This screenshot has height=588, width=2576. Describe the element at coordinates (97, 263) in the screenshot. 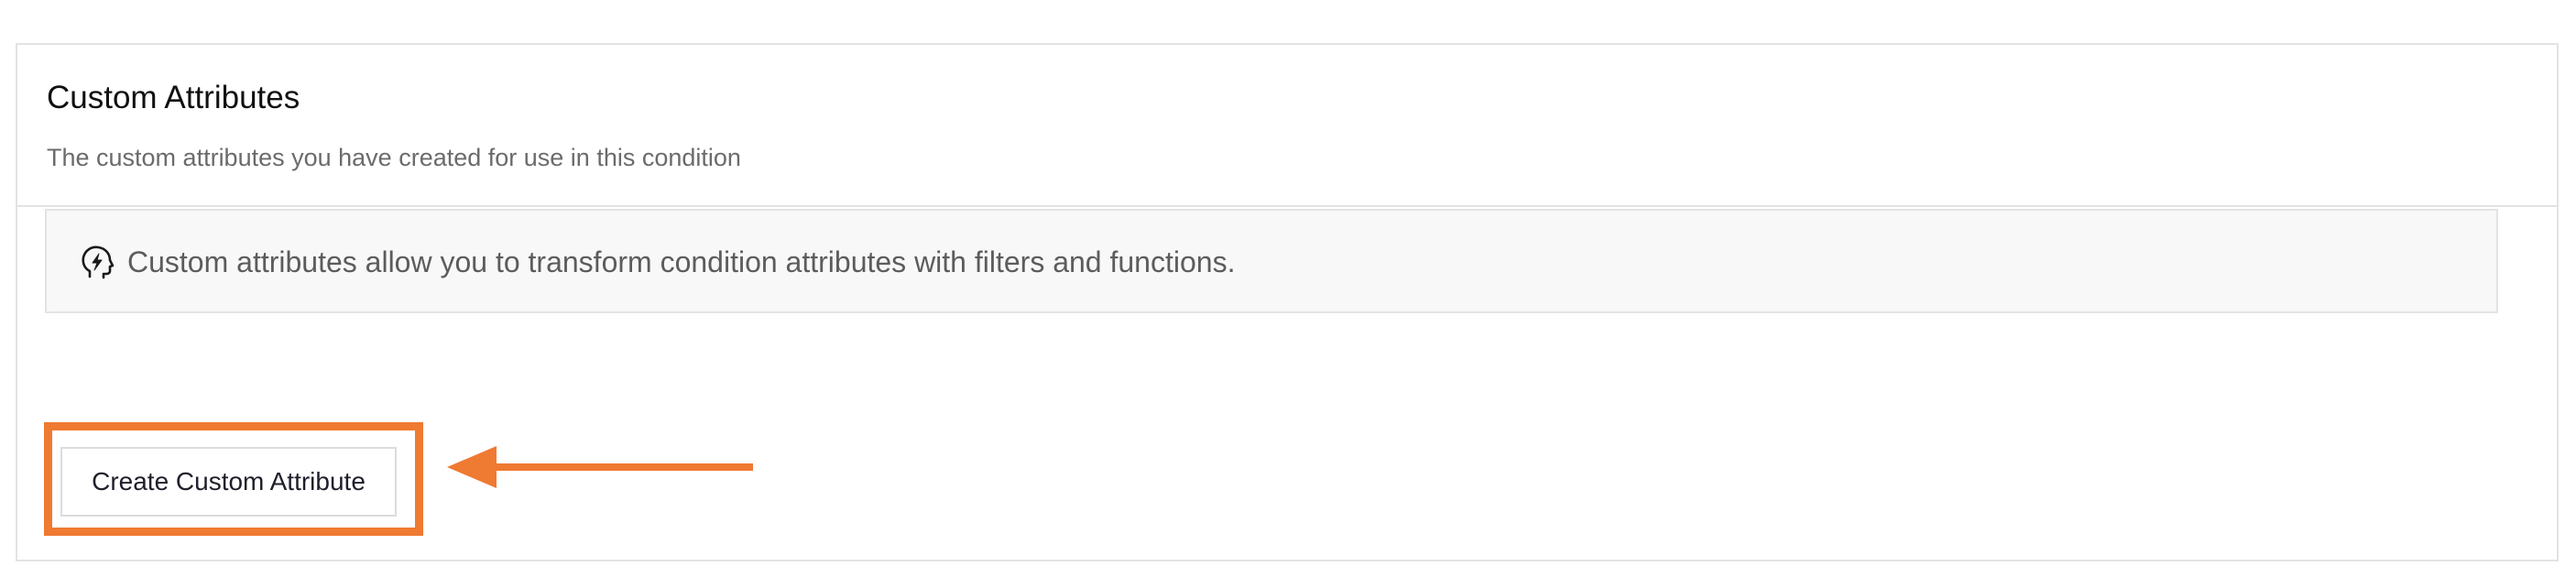

I see `head-lightning-icon` at that location.